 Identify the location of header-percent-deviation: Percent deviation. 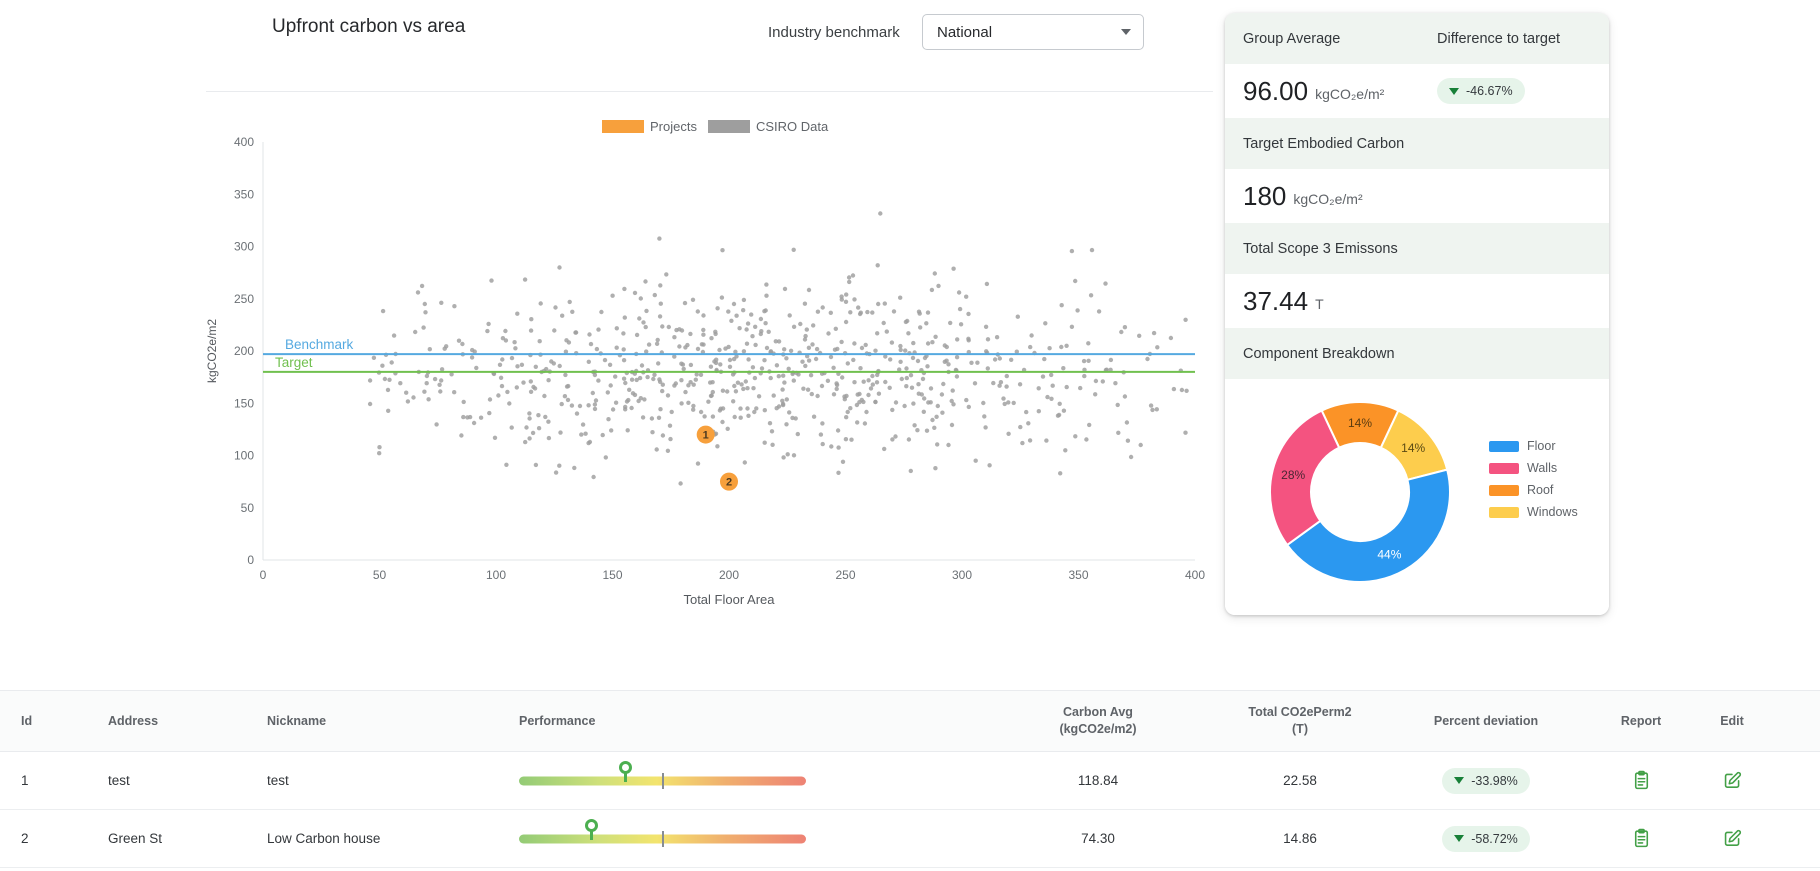
(1486, 721).